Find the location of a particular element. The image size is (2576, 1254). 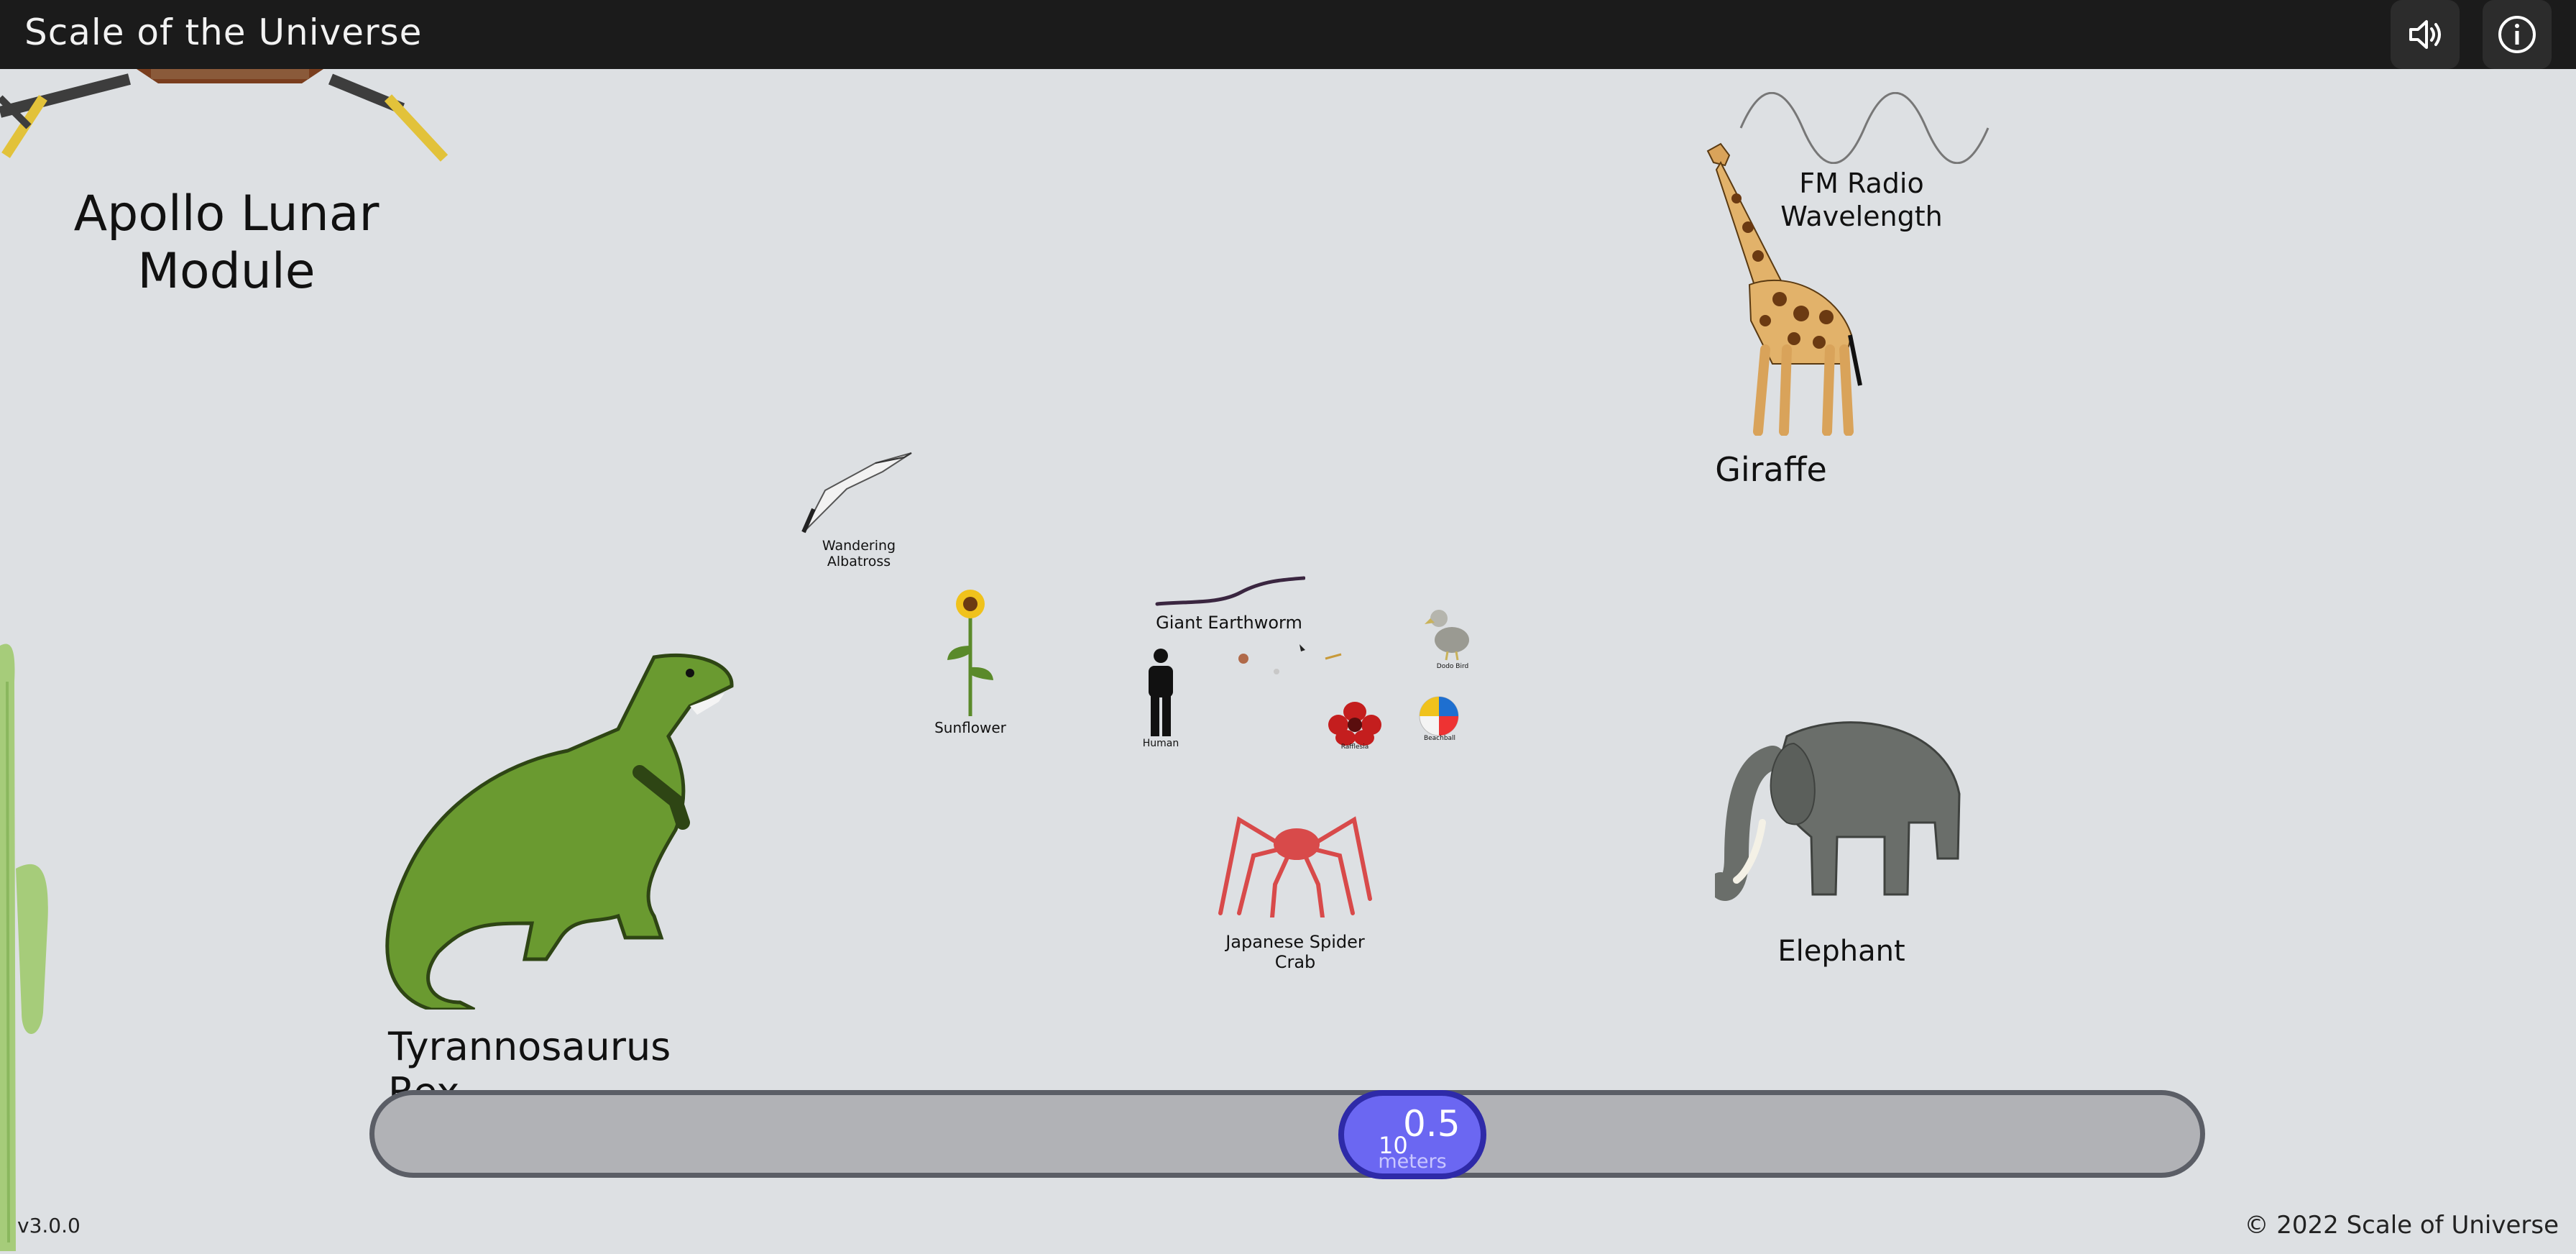

earthworm-label: Giant Earthworm is located at coordinates (1229, 623).